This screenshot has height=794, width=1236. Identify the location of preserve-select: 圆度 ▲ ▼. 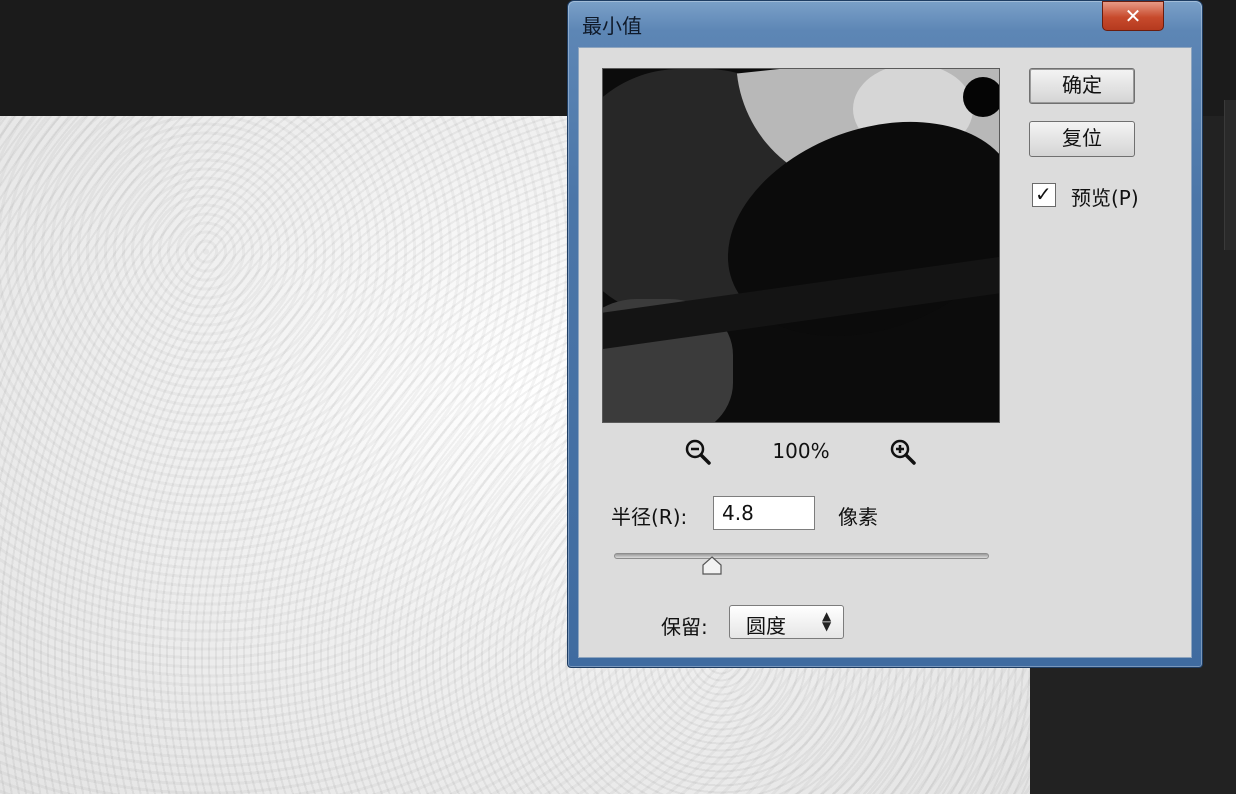
(786, 622).